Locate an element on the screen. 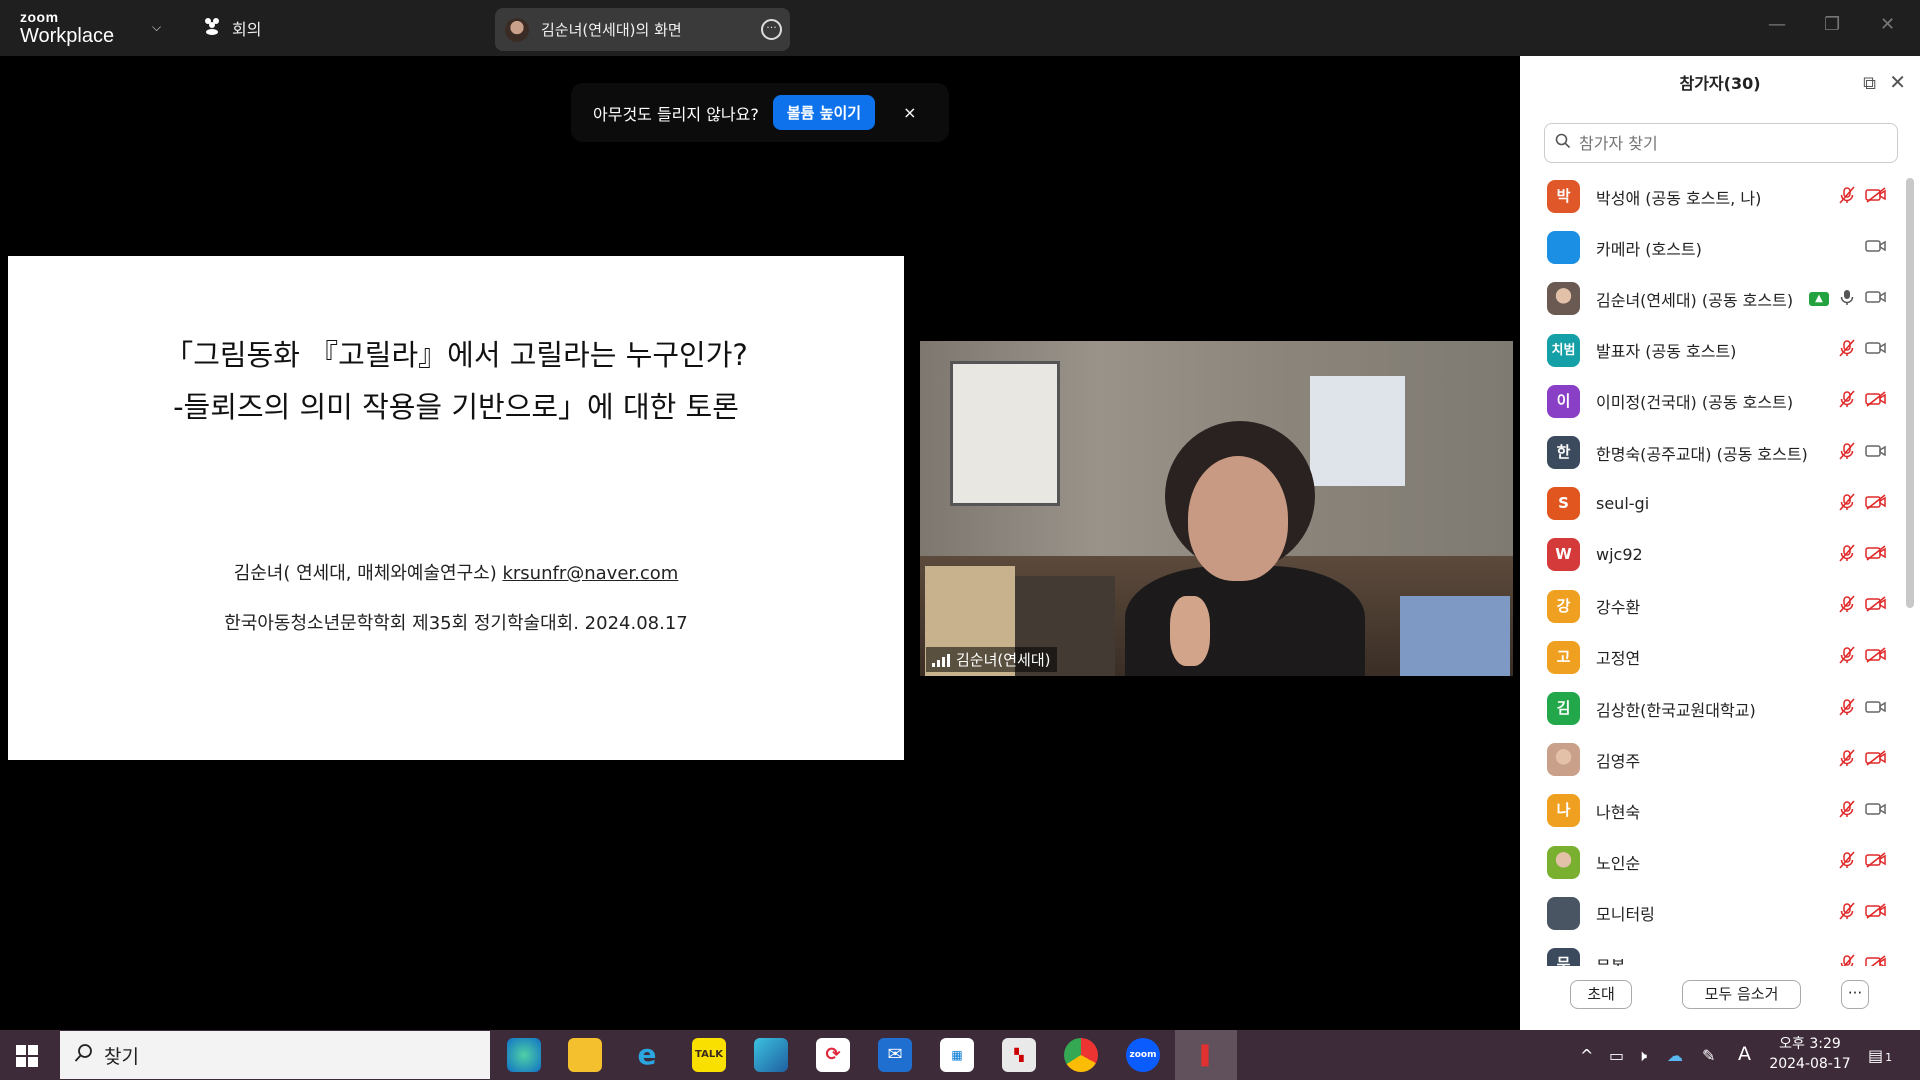 The height and width of the screenshot is (1080, 1920). app-icon is located at coordinates (771, 1055).